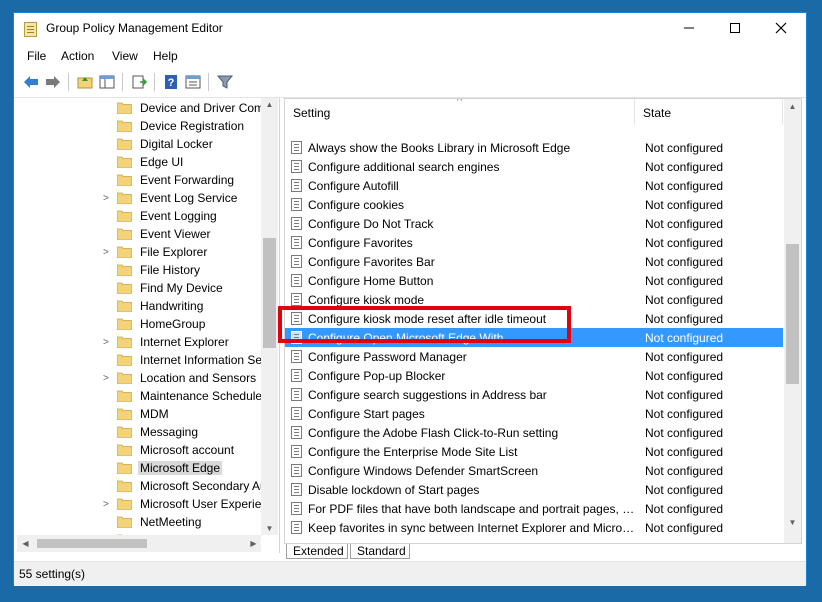 The height and width of the screenshot is (602, 822). Describe the element at coordinates (139, 234) in the screenshot. I see `tree-item: Event Viewer` at that location.